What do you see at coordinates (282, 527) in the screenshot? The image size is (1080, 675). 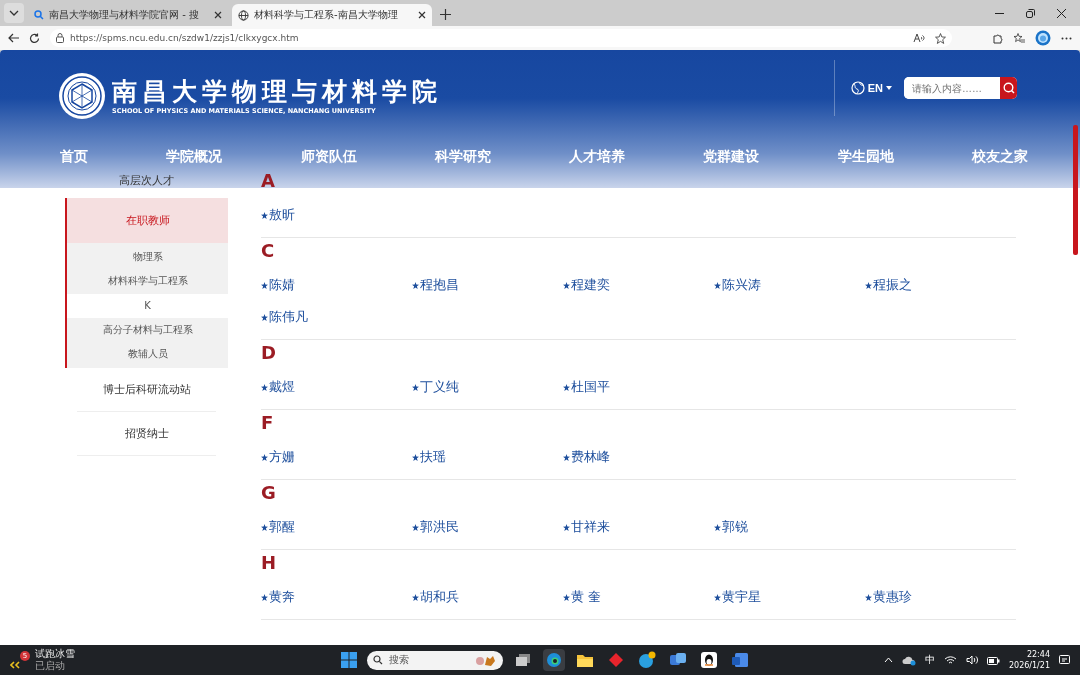 I see `teacher-link: 郭醒` at bounding box center [282, 527].